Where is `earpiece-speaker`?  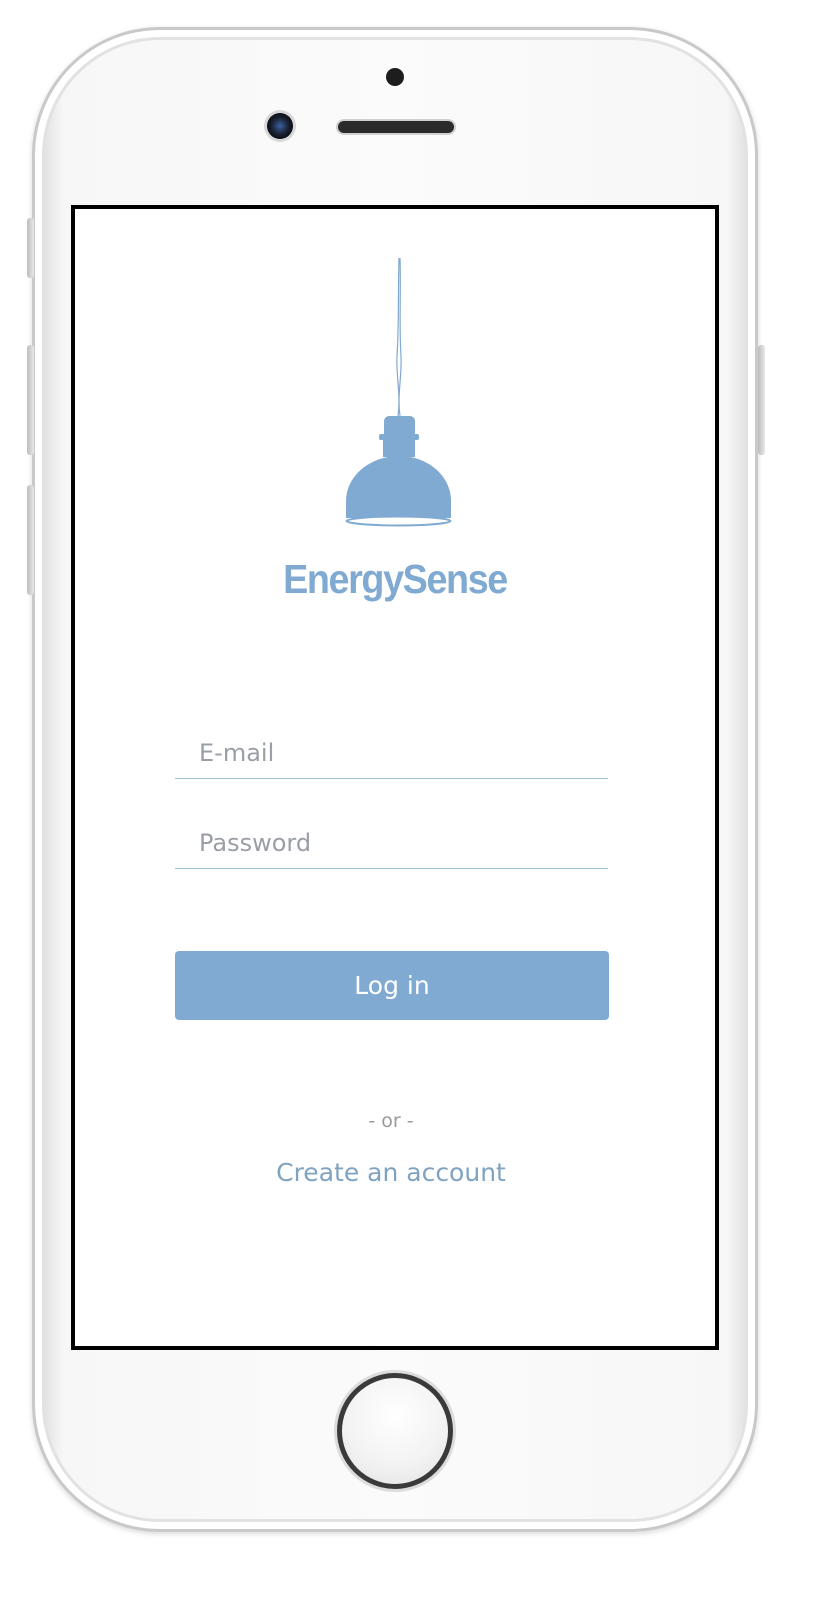
earpiece-speaker is located at coordinates (396, 127).